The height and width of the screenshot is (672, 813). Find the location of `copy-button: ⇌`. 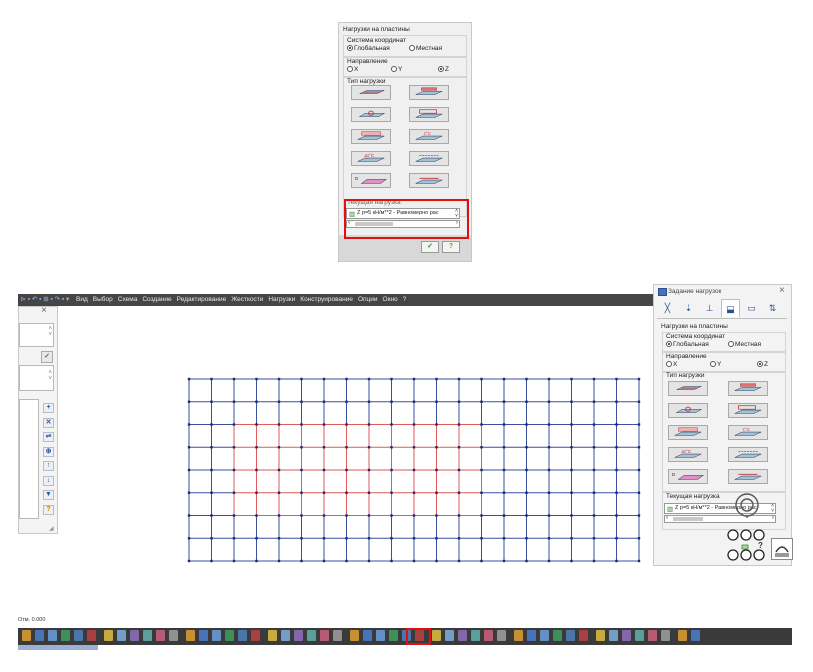

copy-button: ⇌ is located at coordinates (48, 437).